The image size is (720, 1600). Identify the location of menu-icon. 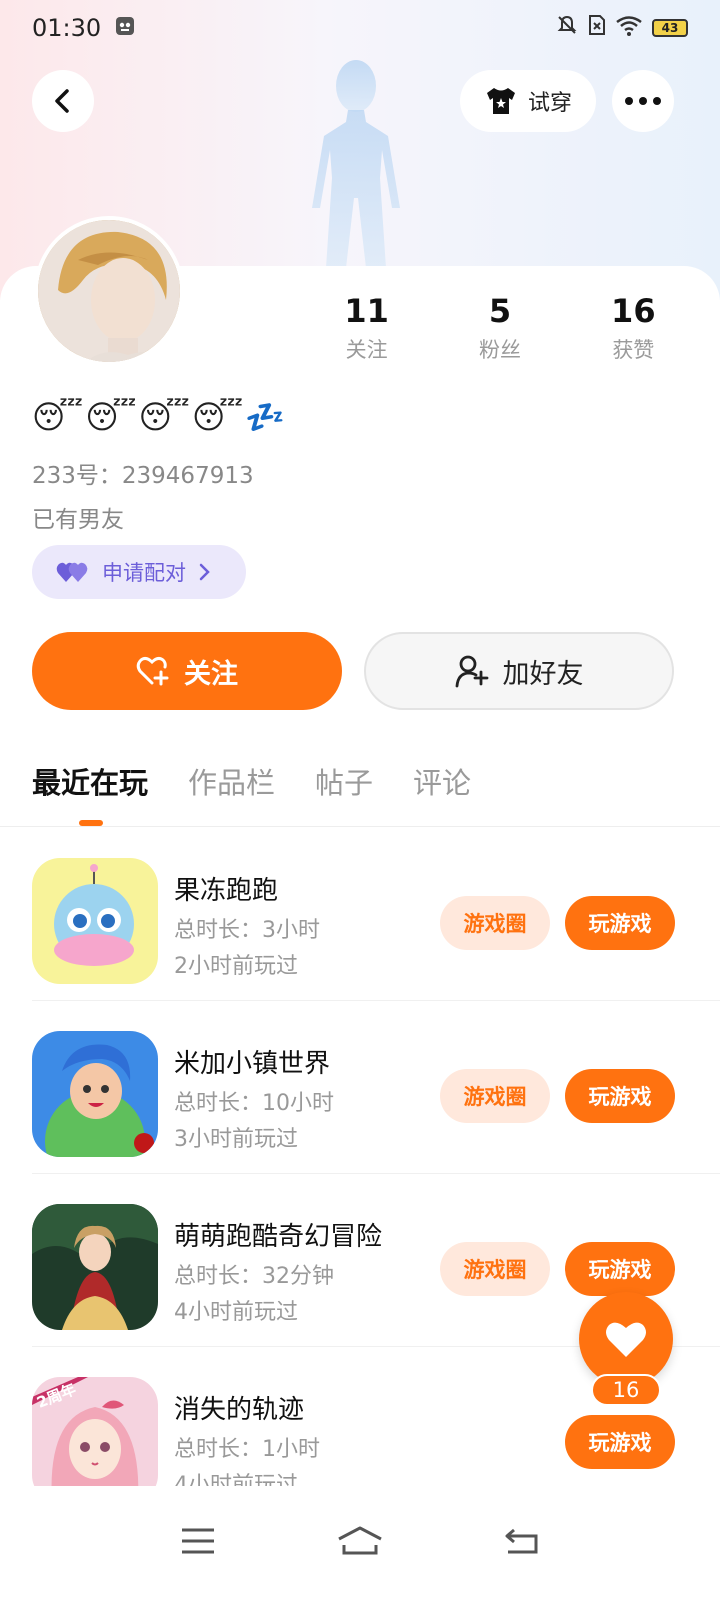
(198, 1543).